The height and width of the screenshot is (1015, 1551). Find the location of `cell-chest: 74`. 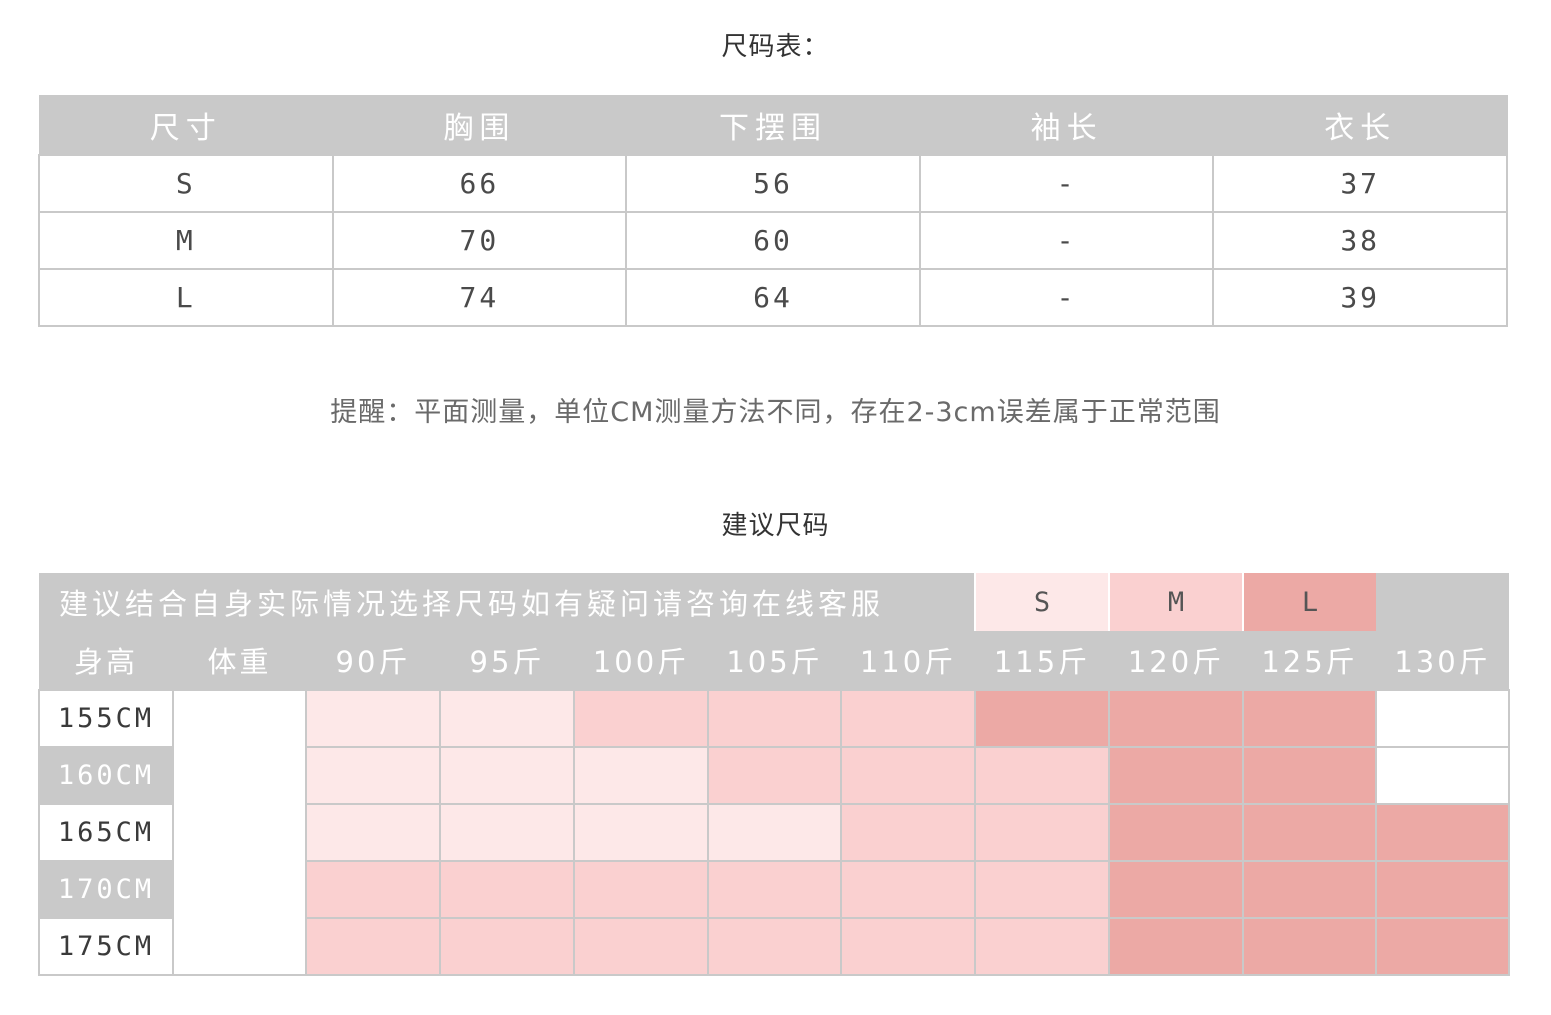

cell-chest: 74 is located at coordinates (479, 297).